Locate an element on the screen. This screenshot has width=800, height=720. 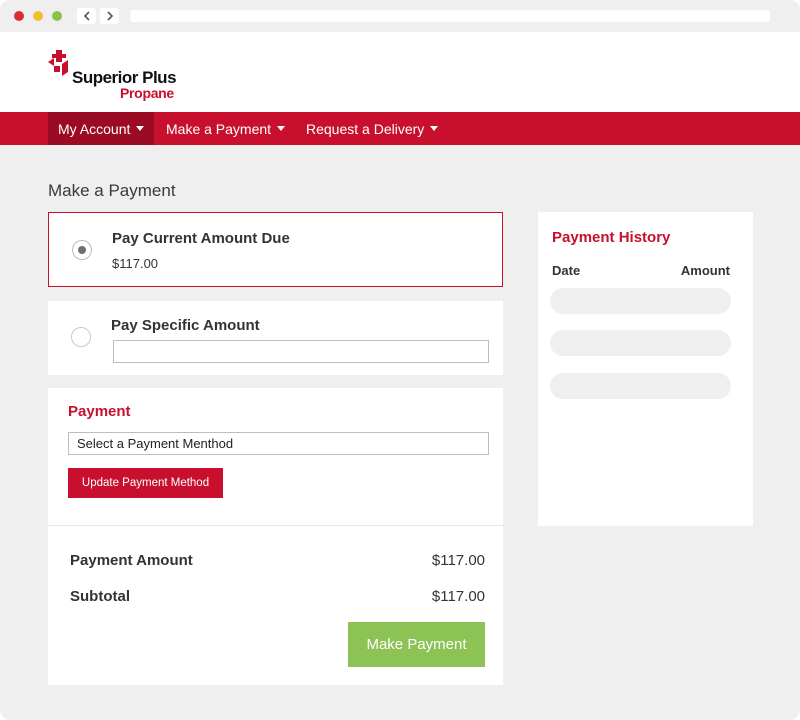
update-payment-method-button: Update Payment Method is located at coordinates (145, 483).